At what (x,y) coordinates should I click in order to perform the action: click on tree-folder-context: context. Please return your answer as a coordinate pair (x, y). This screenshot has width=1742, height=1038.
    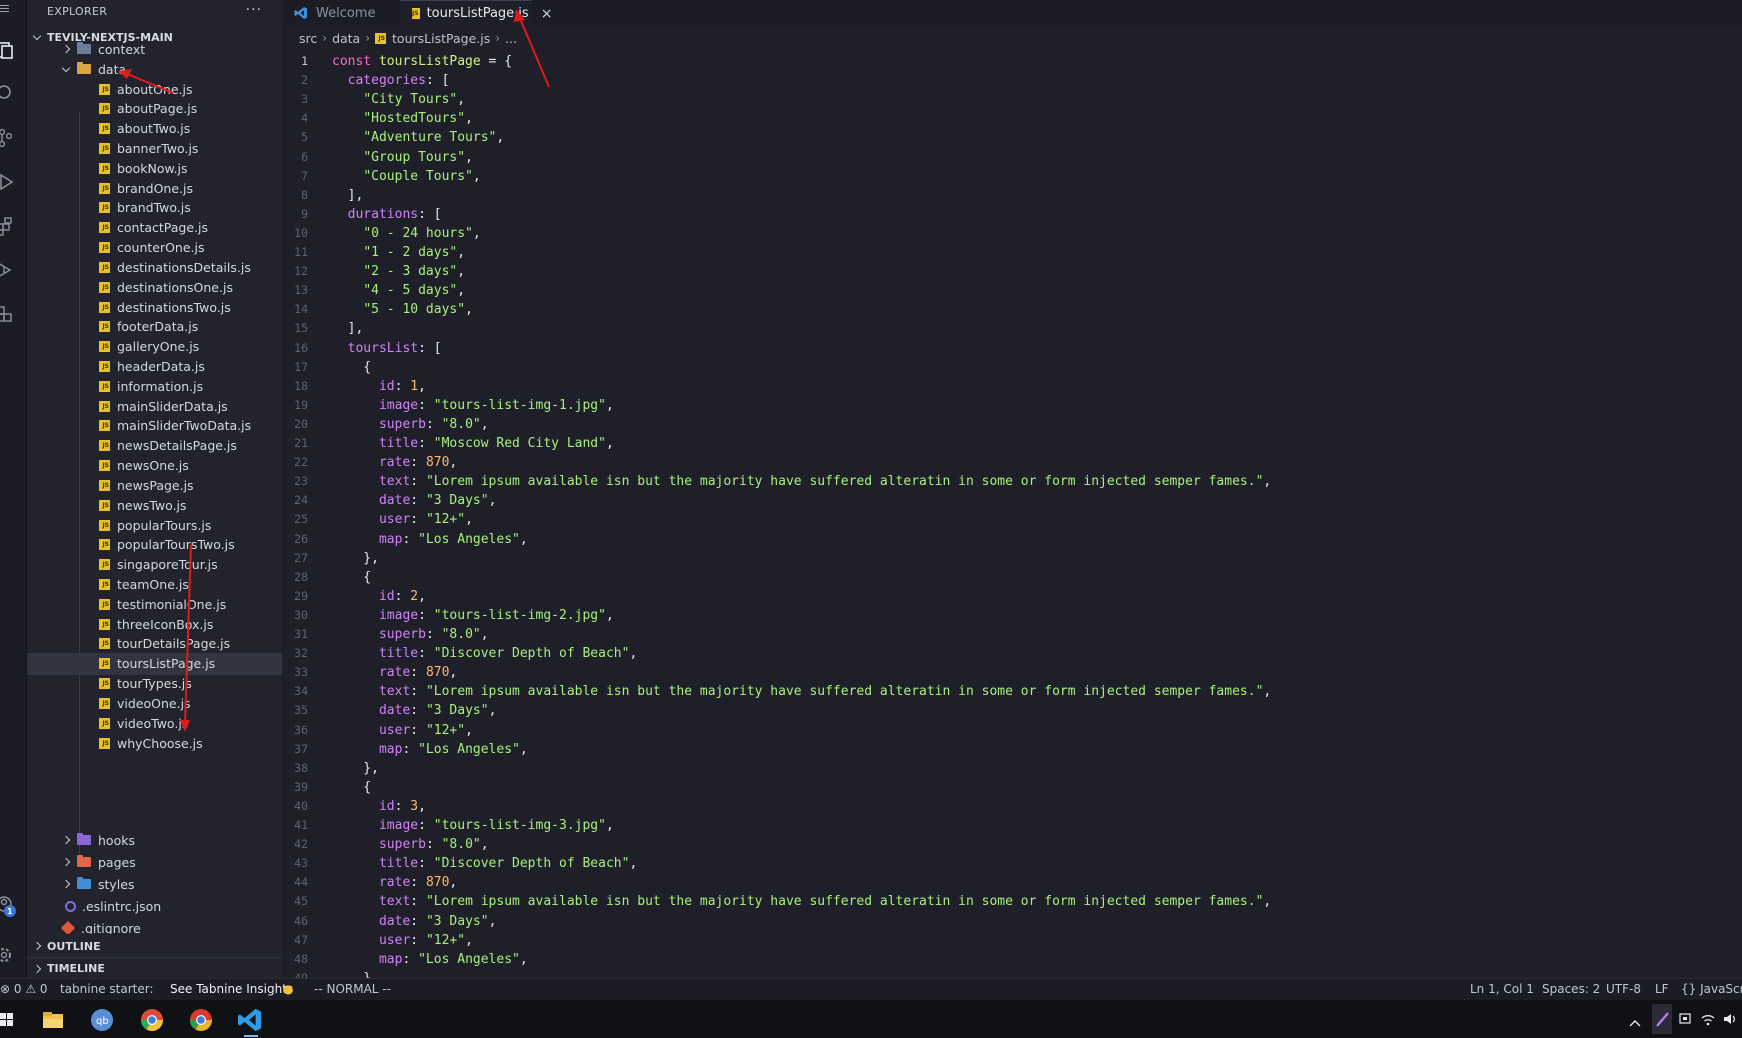
    Looking at the image, I should click on (154, 49).